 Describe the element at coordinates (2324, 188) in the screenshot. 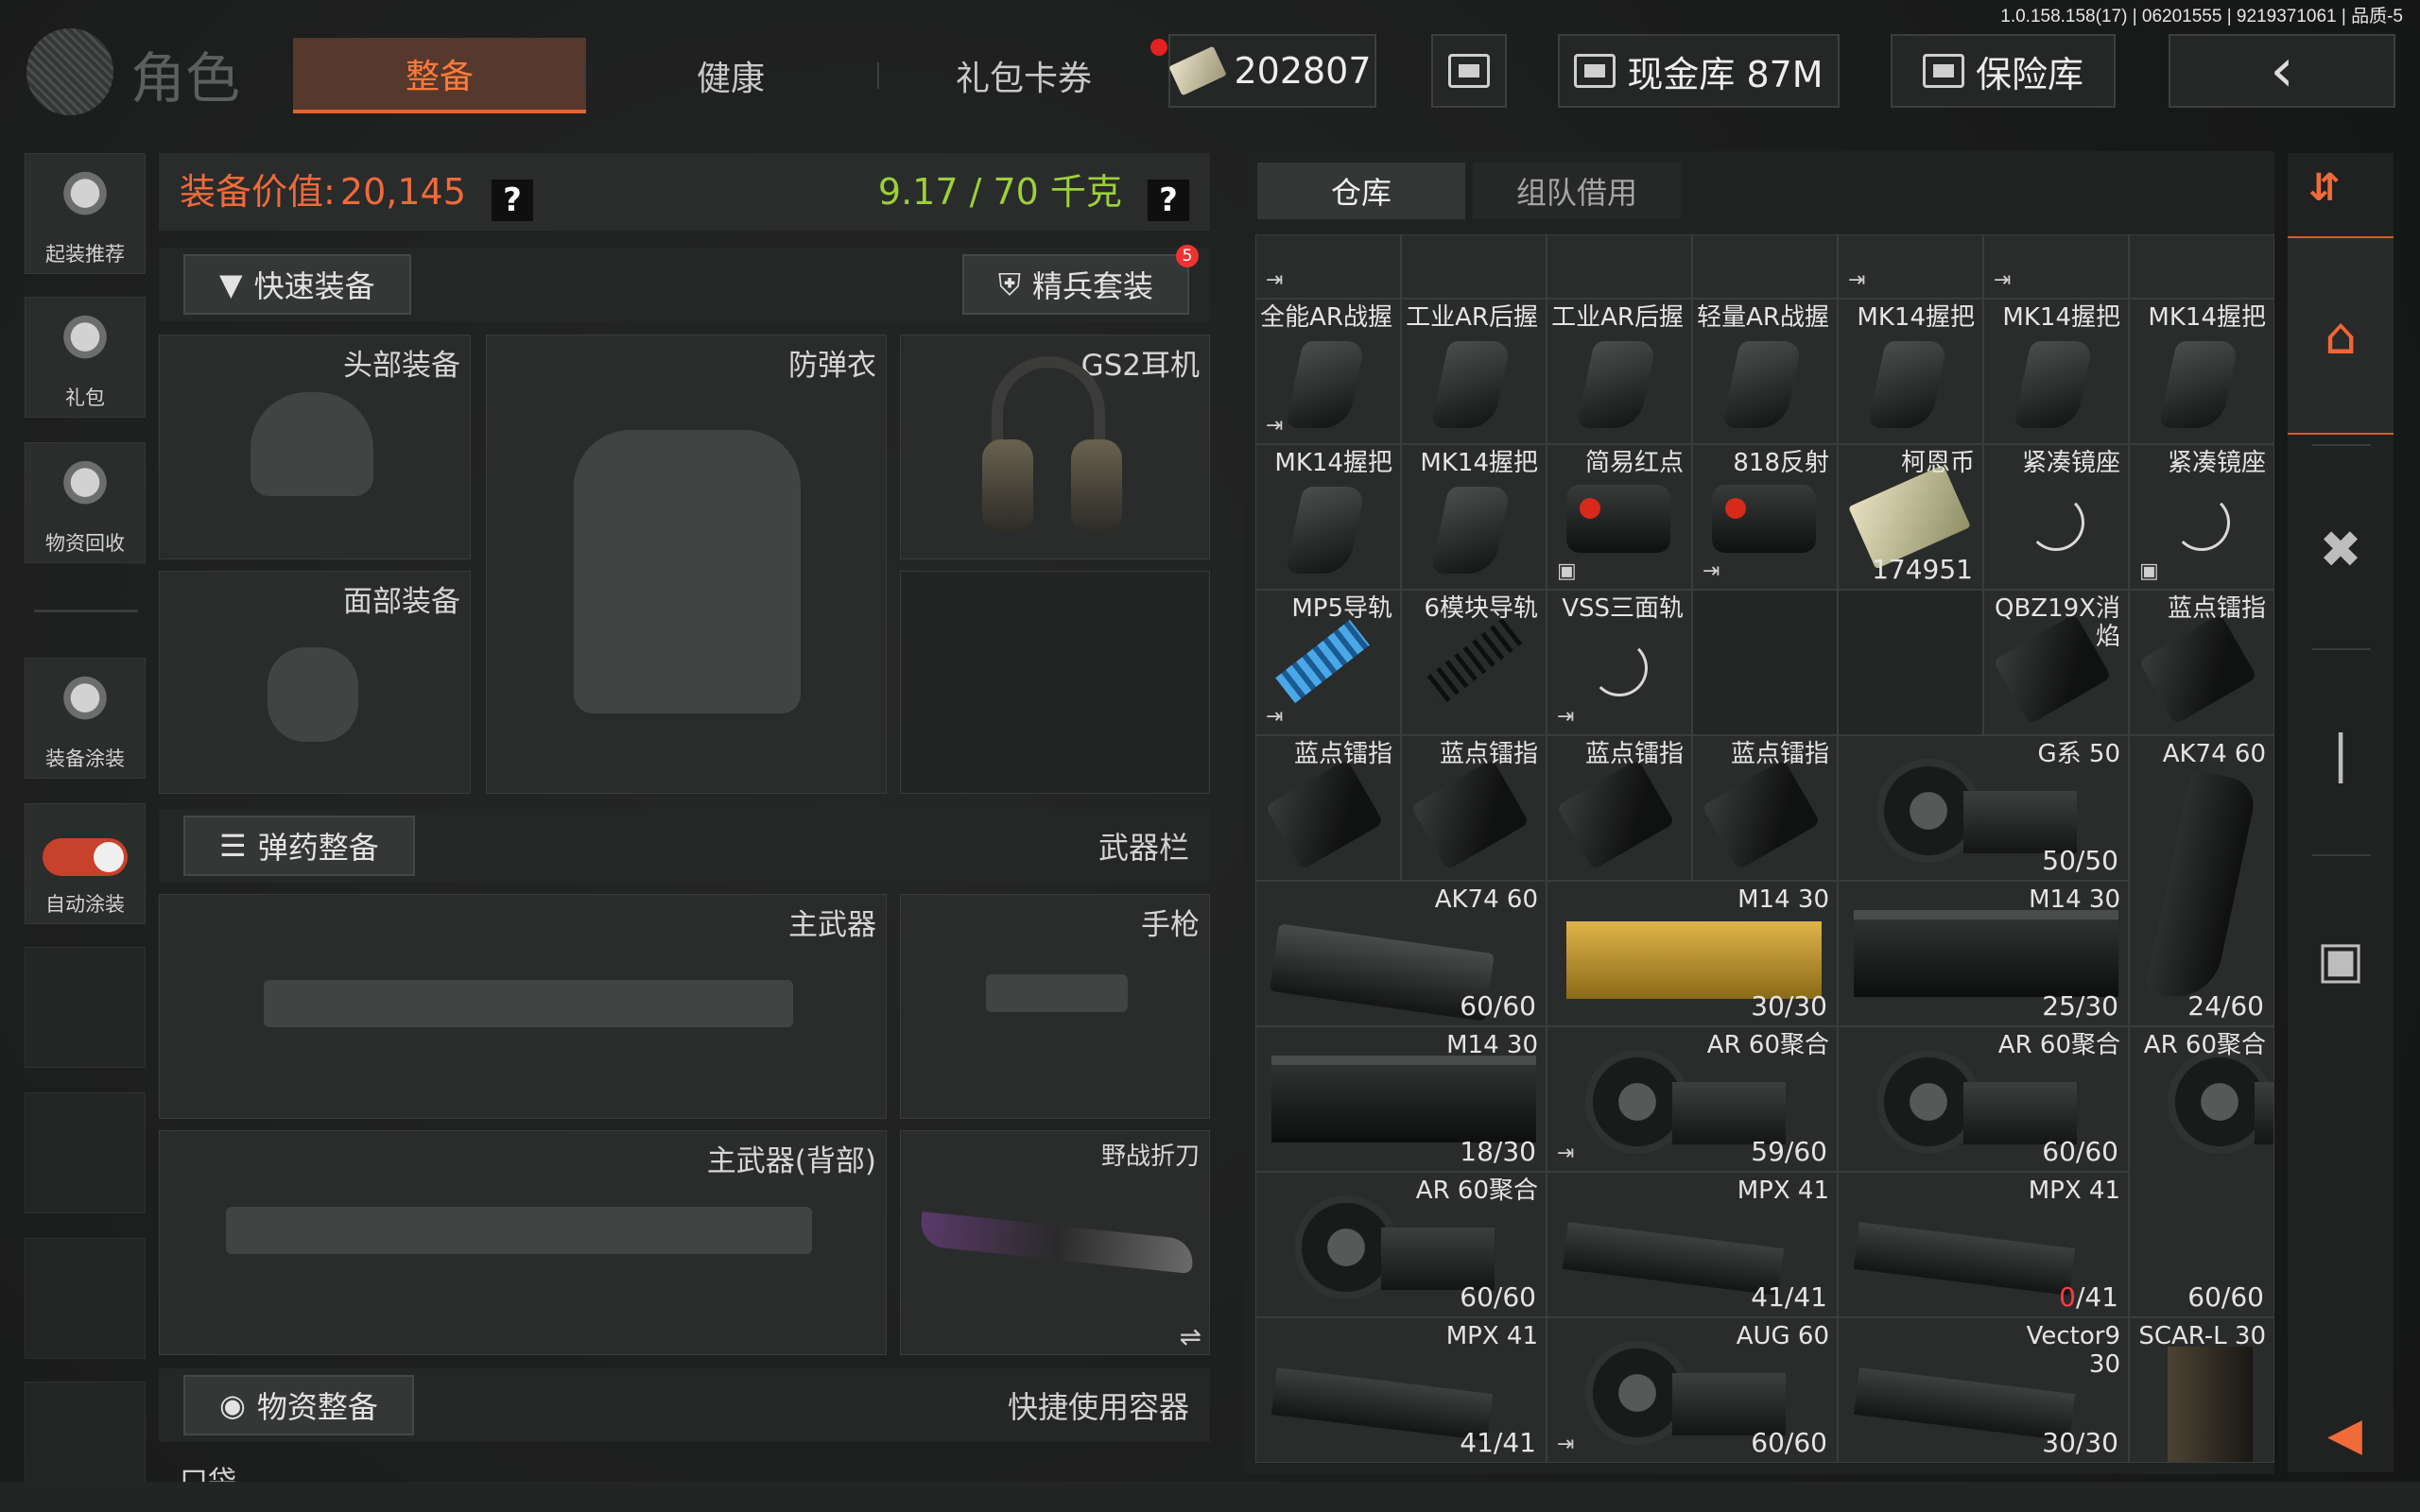

I see `sort-icon: ⇵` at that location.